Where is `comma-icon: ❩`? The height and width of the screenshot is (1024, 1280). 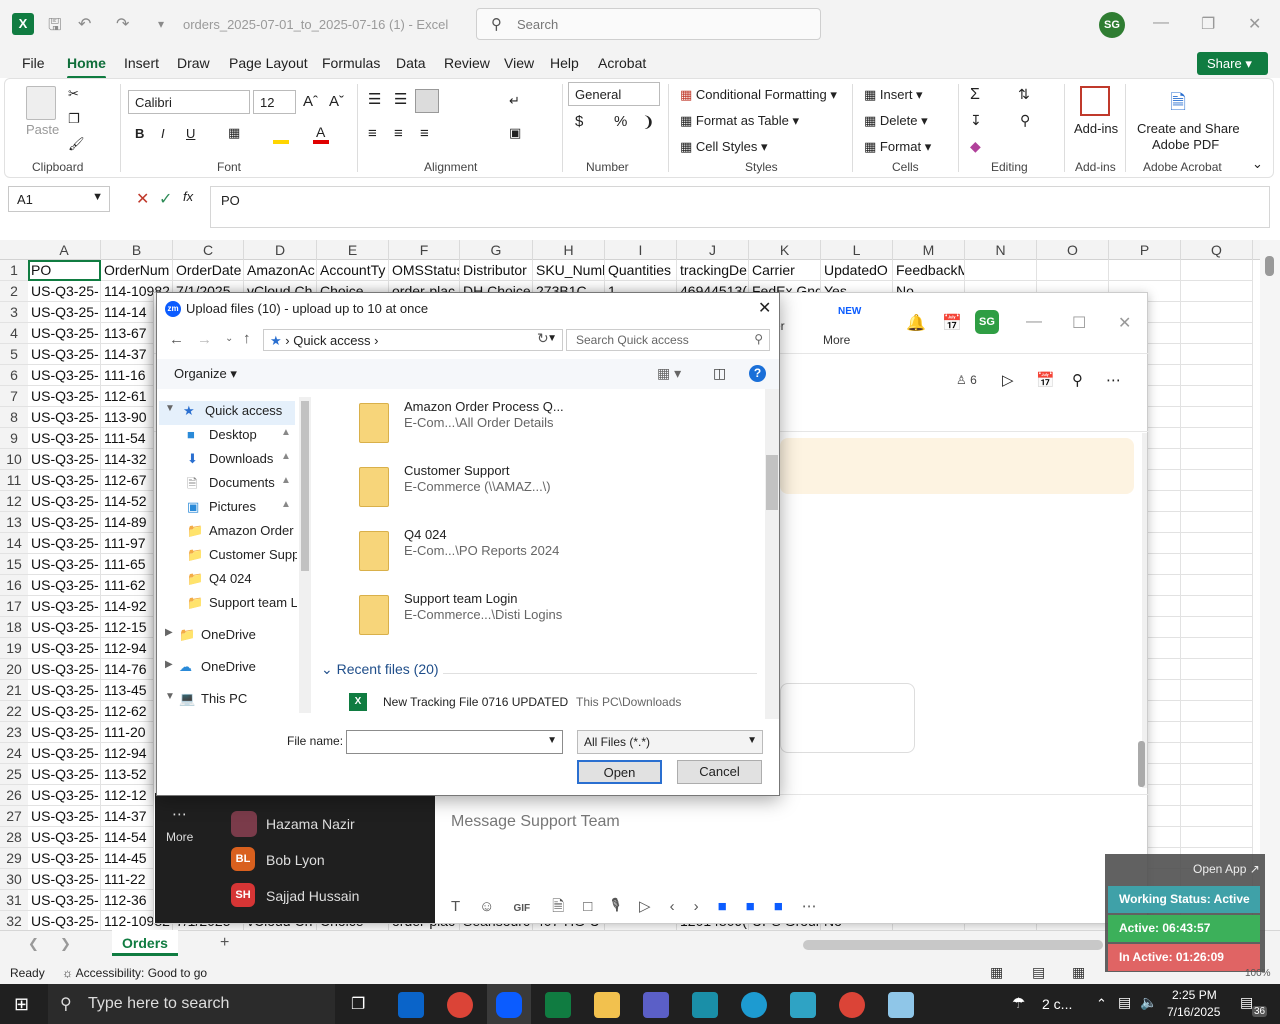
comma-icon: ❩ is located at coordinates (648, 122).